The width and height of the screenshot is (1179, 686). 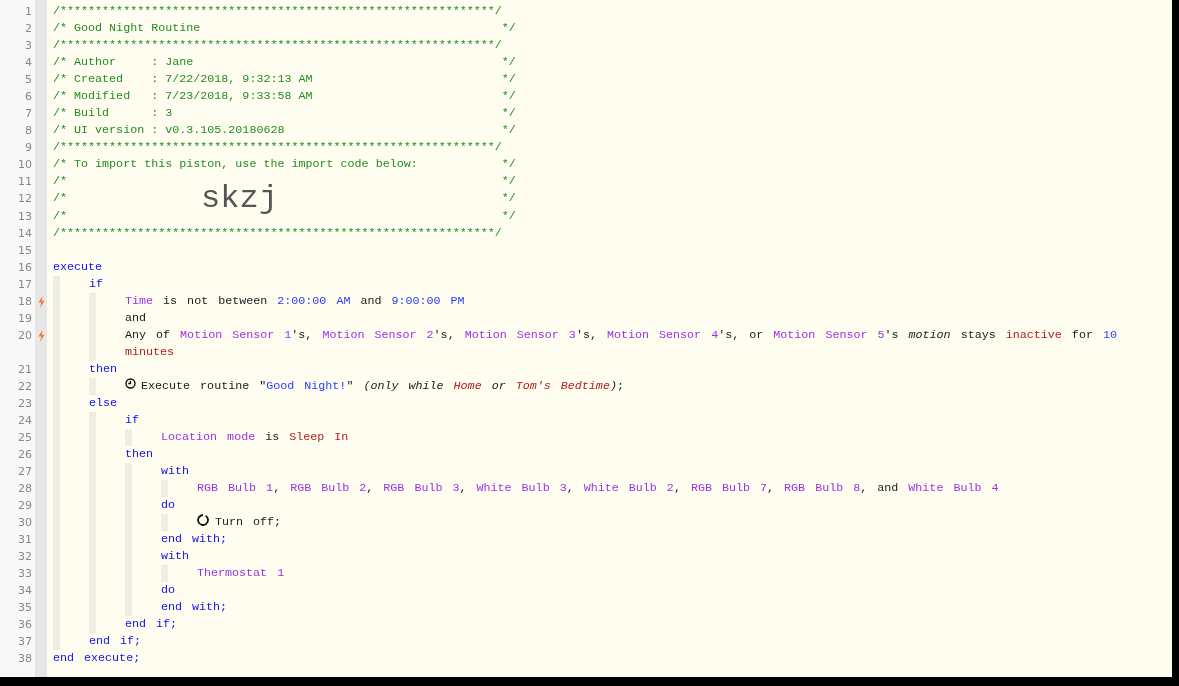 I want to click on comment-line: /* To import this piston, use the import code below: */, so click(x=284, y=164).